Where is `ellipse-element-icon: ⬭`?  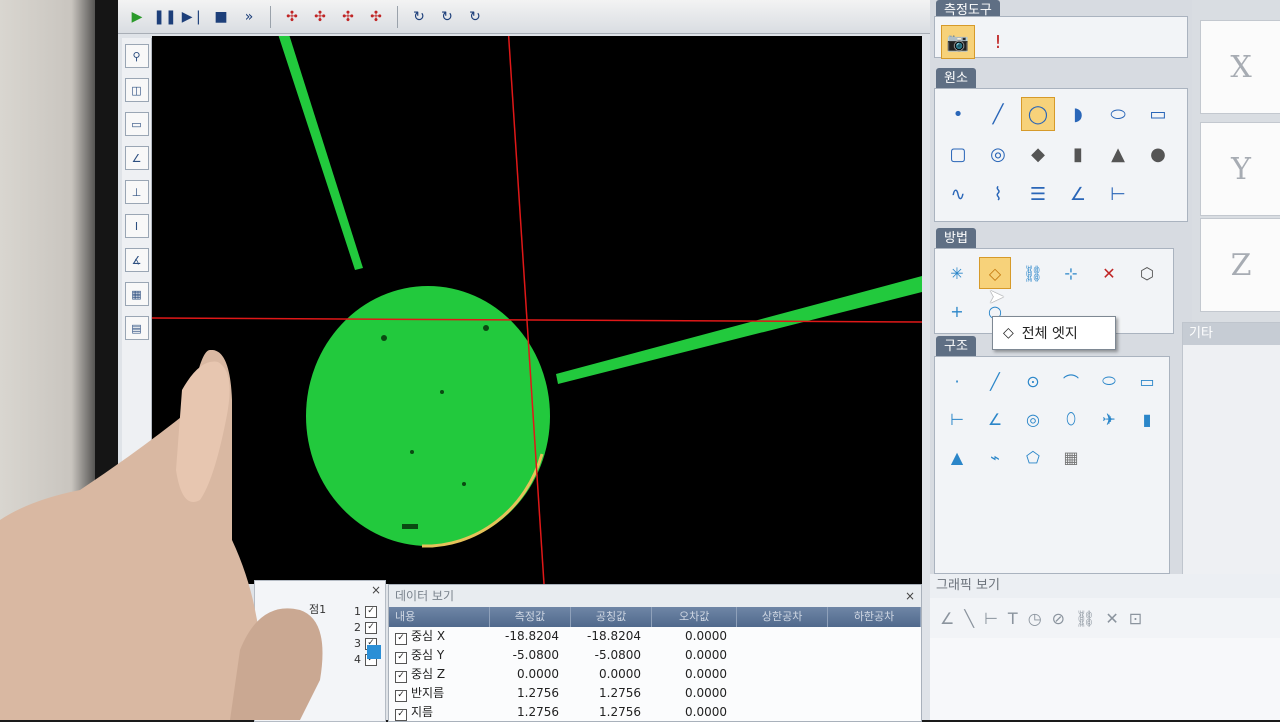
ellipse-element-icon: ⬭ is located at coordinates (1118, 114).